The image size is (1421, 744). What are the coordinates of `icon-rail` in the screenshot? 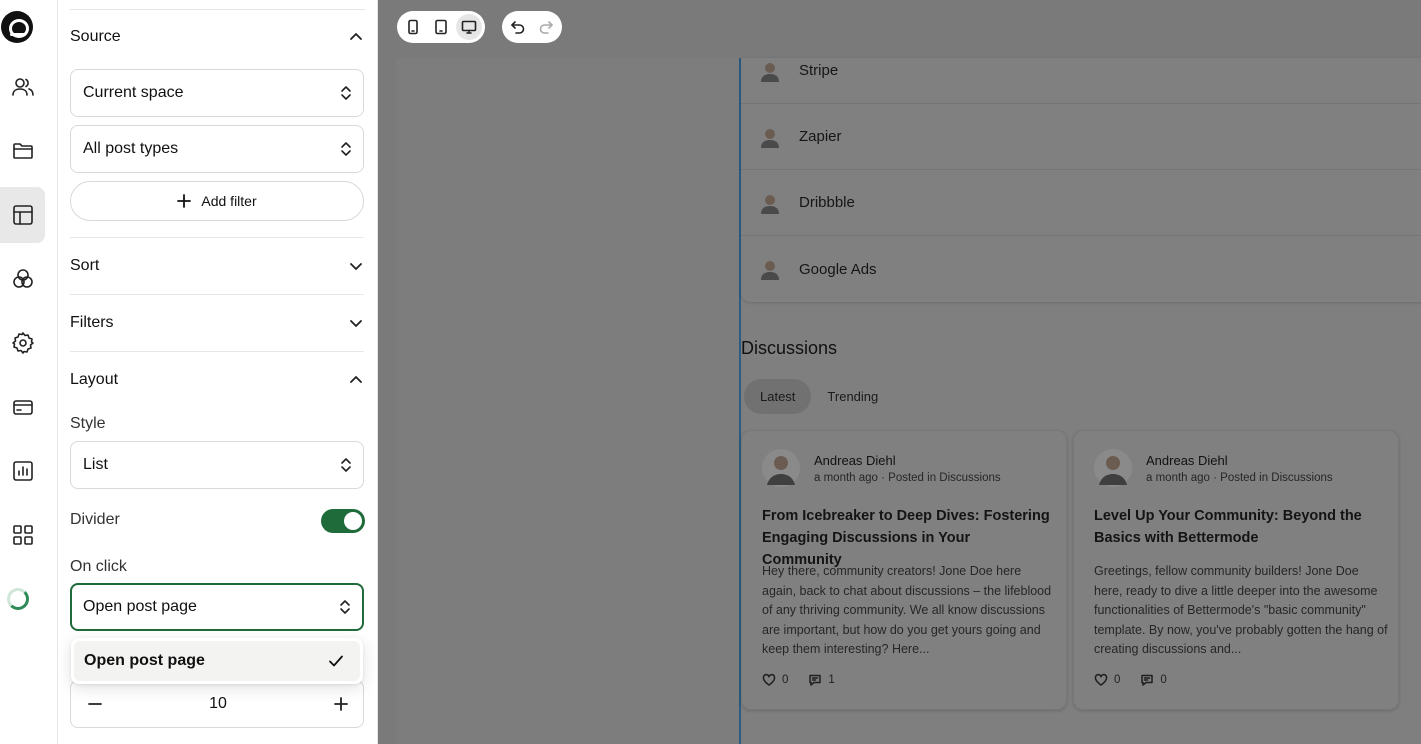 It's located at (29, 372).